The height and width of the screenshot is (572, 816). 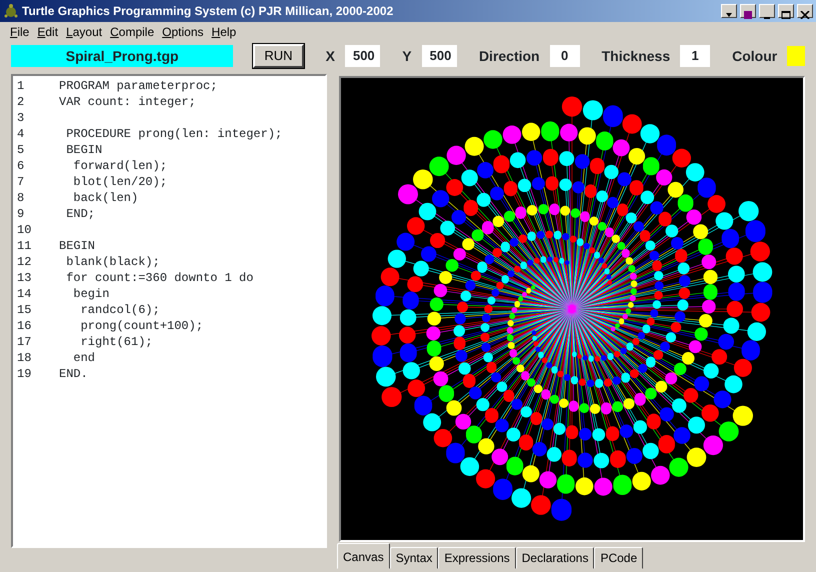 What do you see at coordinates (173, 134) in the screenshot?
I see `code-line: PROCEDURE prong(len: integer);` at bounding box center [173, 134].